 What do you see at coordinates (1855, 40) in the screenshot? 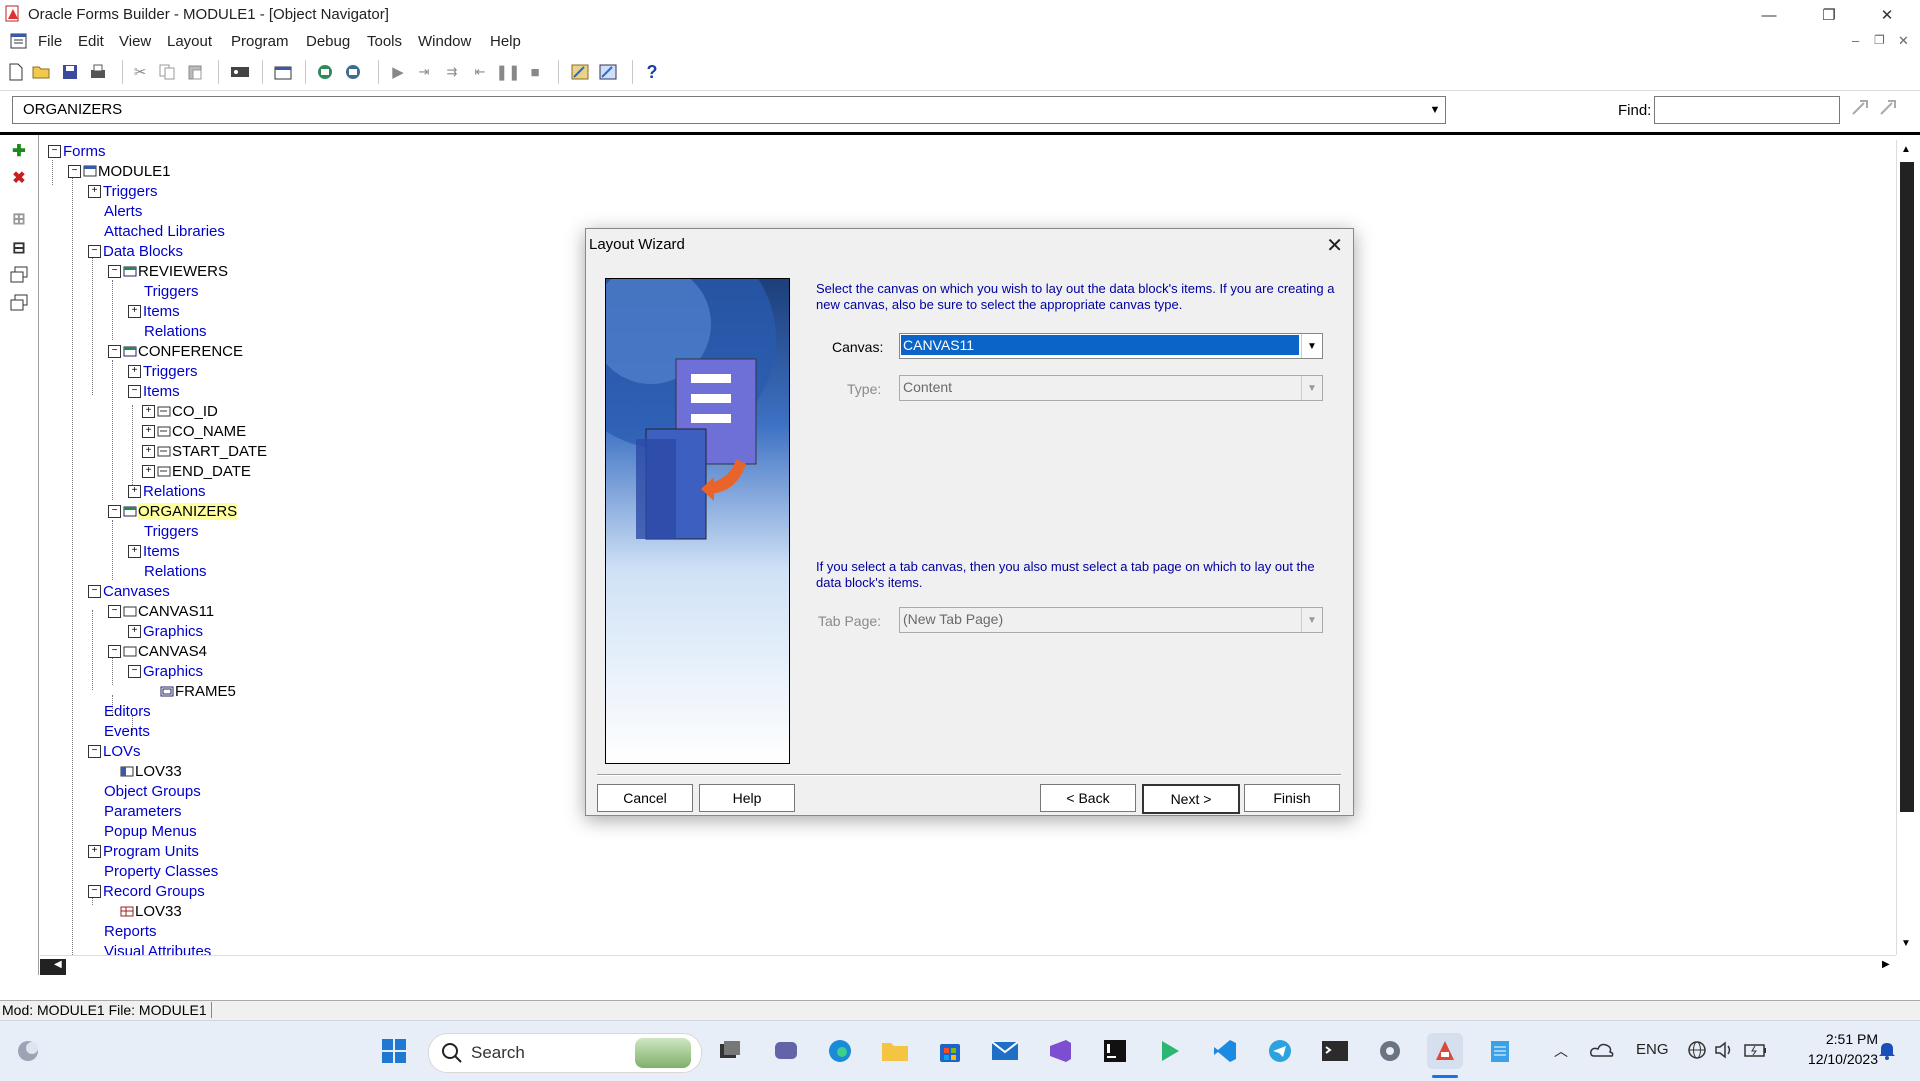
I see `mdi-minimize-button: –` at bounding box center [1855, 40].